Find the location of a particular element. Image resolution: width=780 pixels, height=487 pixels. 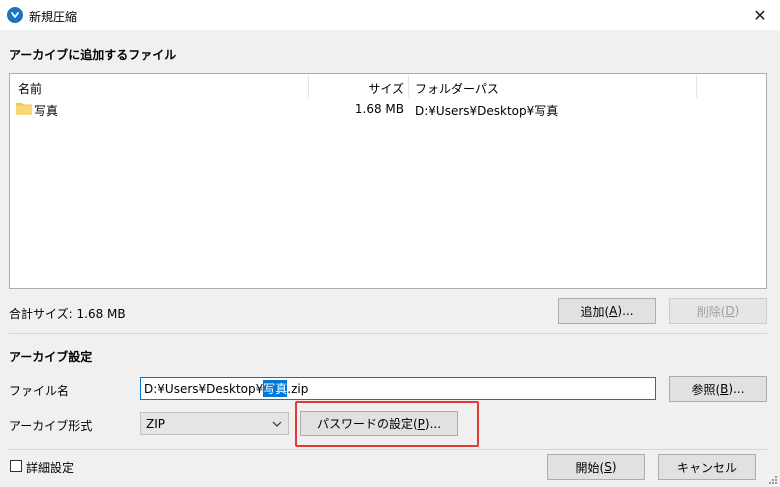

file-name-cell: 写真 is located at coordinates (46, 111).